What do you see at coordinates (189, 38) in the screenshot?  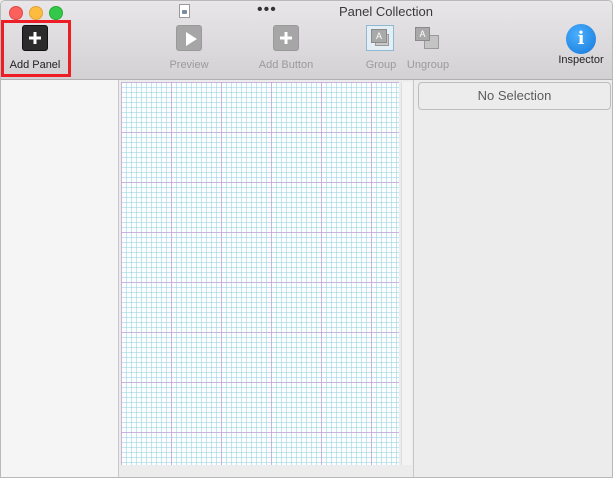 I see `play-icon` at bounding box center [189, 38].